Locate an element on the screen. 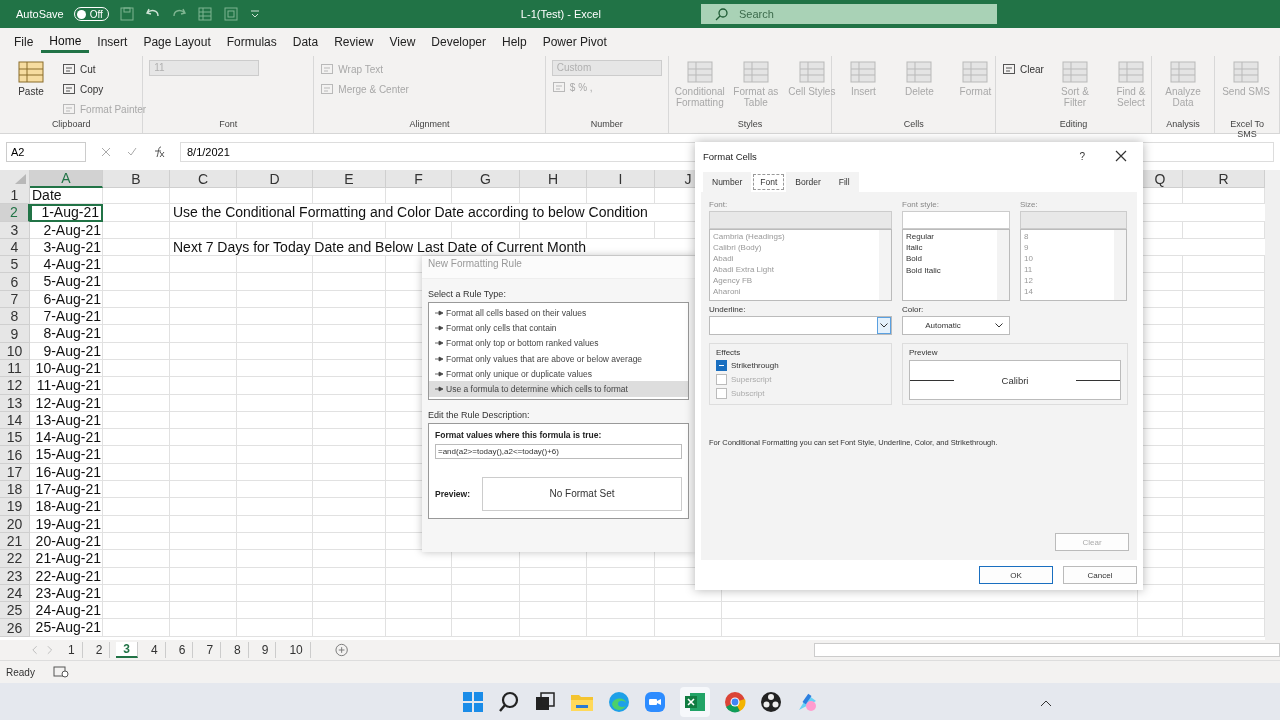 This screenshot has width=1280, height=720. row-header: 8 is located at coordinates (15, 317).